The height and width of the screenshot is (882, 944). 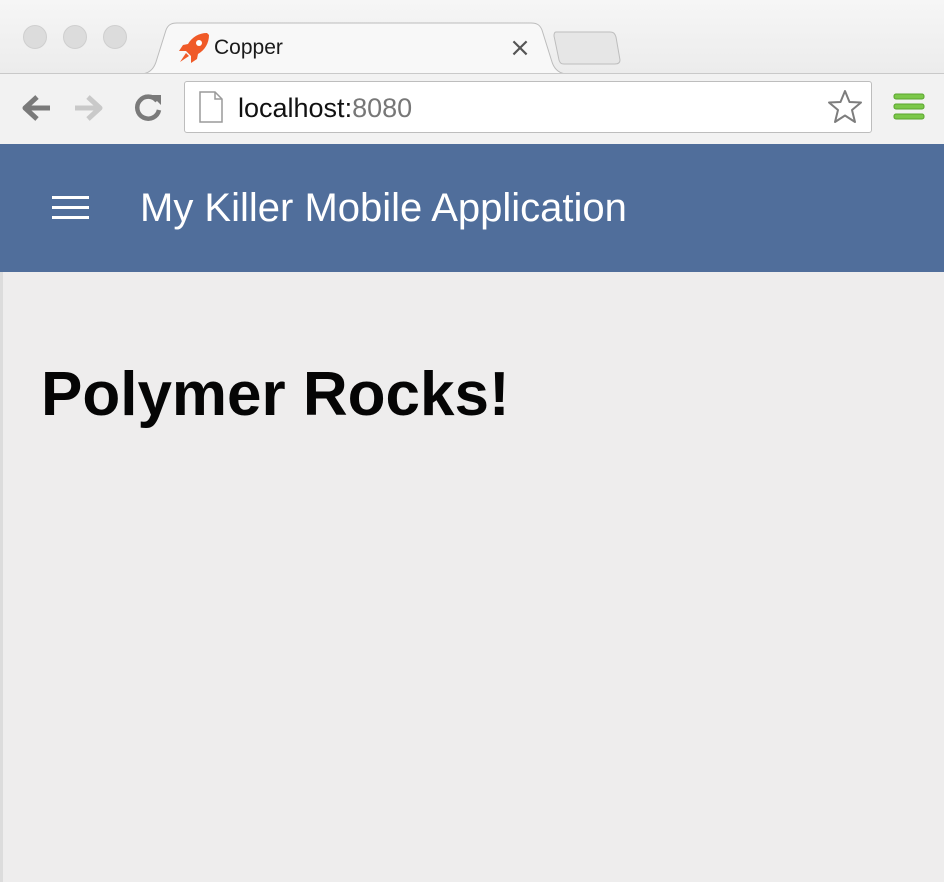 What do you see at coordinates (845, 107) in the screenshot?
I see `star-icon` at bounding box center [845, 107].